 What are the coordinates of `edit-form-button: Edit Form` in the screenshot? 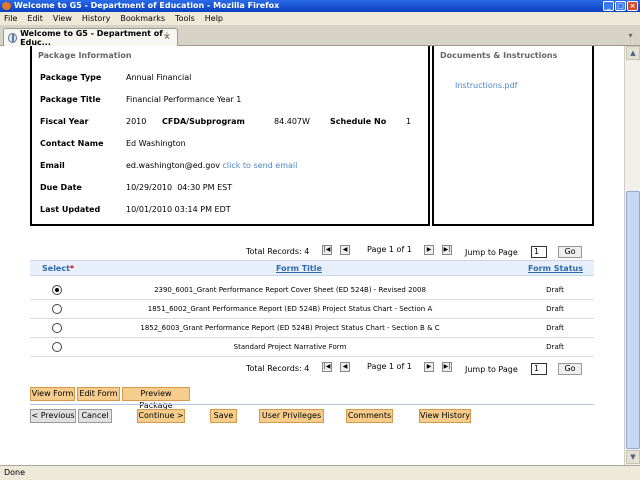 It's located at (98, 394).